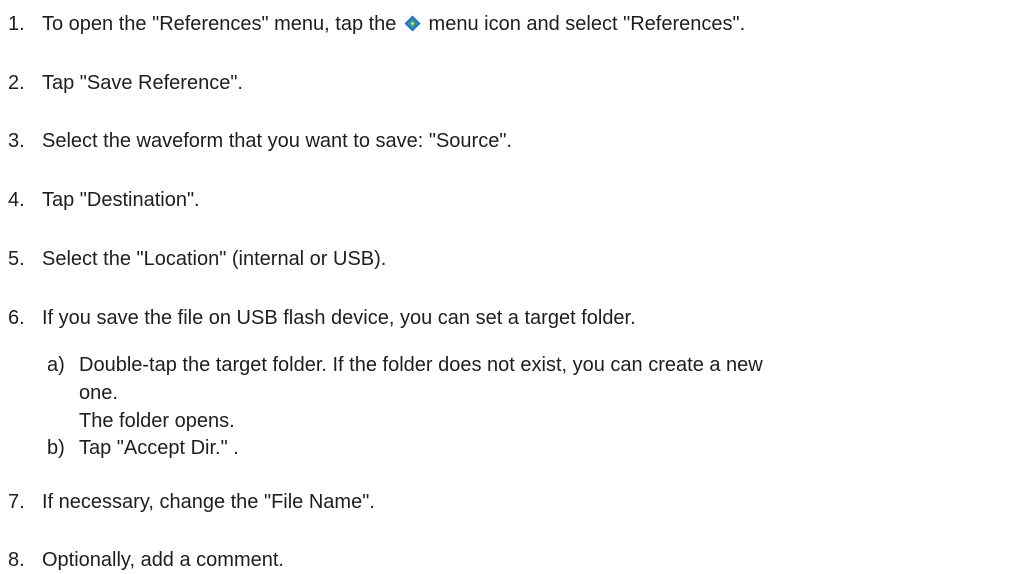  Describe the element at coordinates (163, 560) in the screenshot. I see `step-text: Optionally, add a comment.` at that location.